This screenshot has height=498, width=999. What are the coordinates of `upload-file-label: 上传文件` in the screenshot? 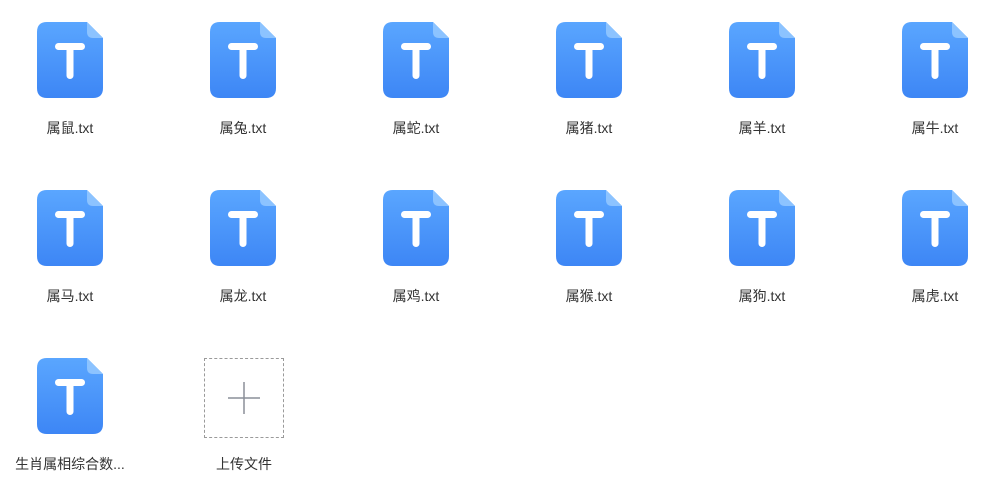 It's located at (244, 464).